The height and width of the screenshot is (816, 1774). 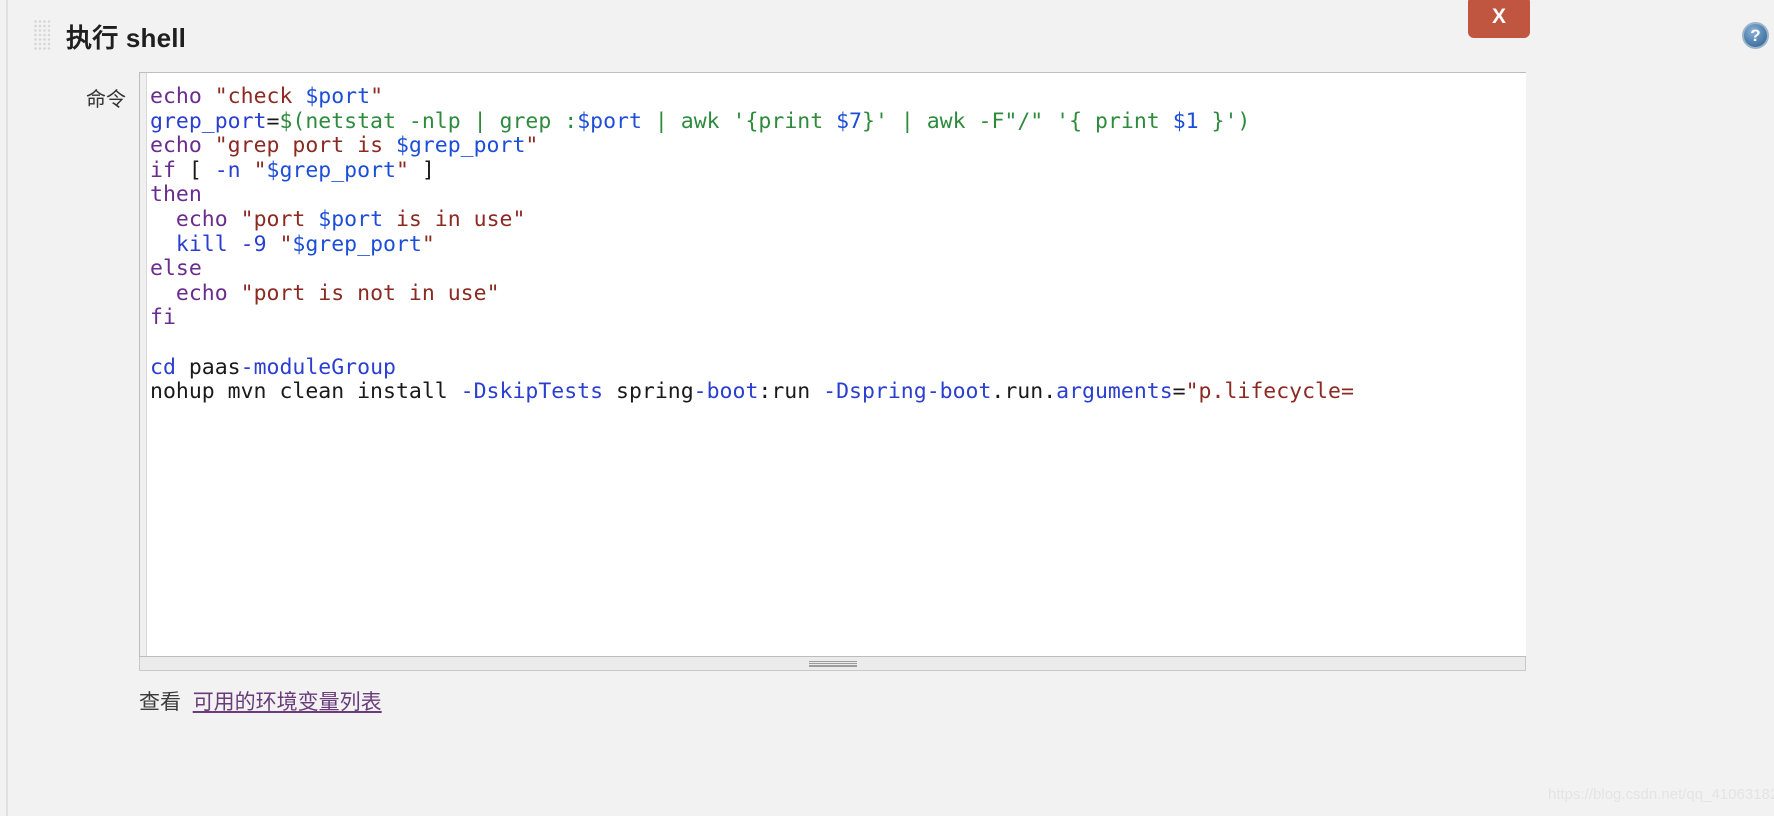 What do you see at coordinates (1114, 392) in the screenshot?
I see `code-token: arguments` at bounding box center [1114, 392].